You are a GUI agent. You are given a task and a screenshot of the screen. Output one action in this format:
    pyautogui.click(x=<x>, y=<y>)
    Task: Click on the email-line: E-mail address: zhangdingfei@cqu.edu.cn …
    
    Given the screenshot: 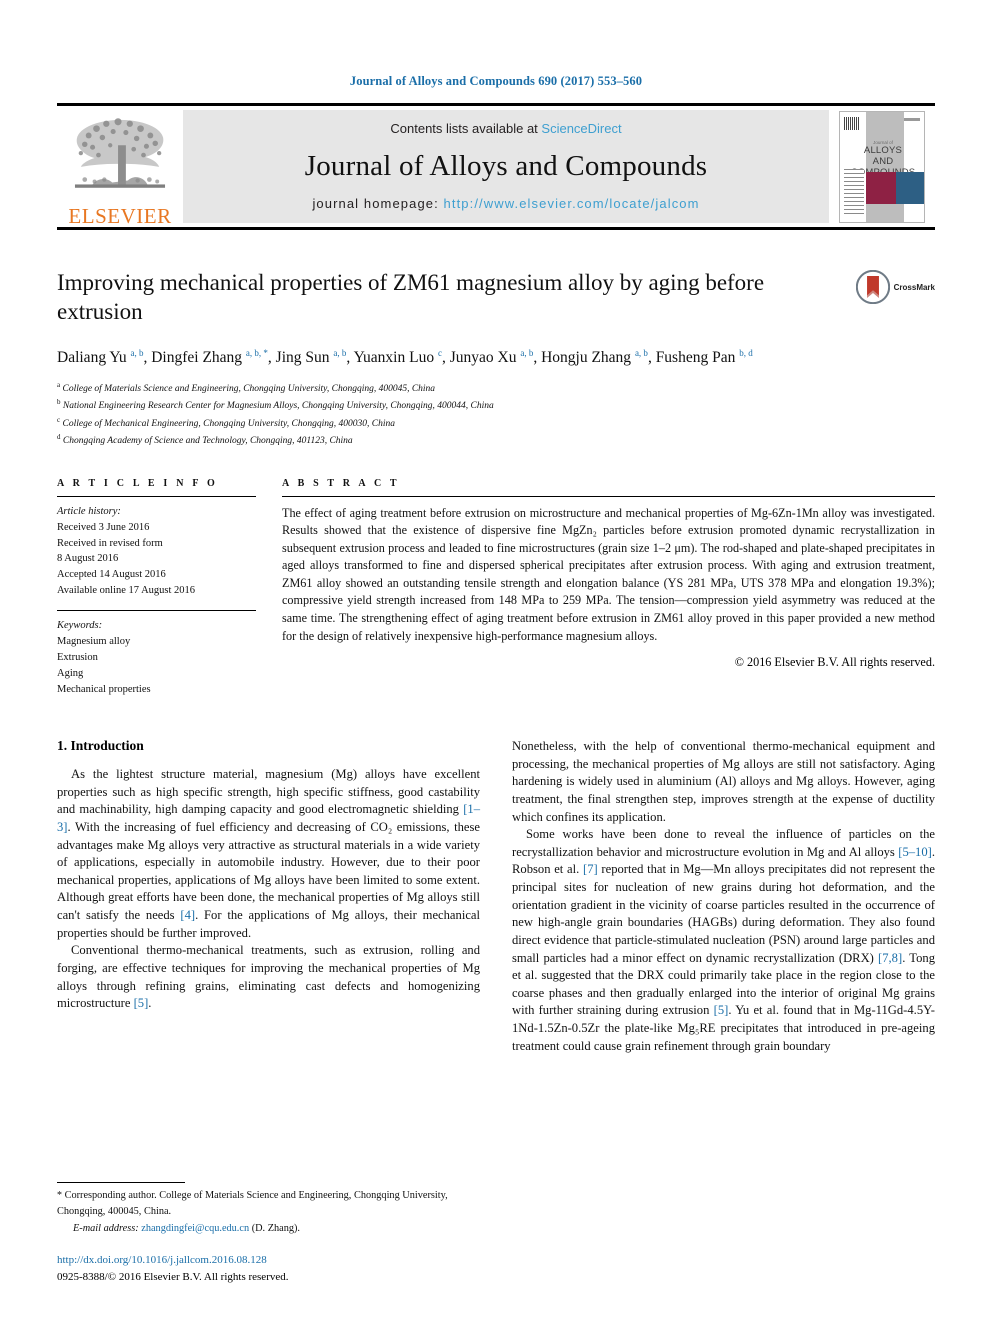 What is the action you would take?
    pyautogui.click(x=268, y=1228)
    